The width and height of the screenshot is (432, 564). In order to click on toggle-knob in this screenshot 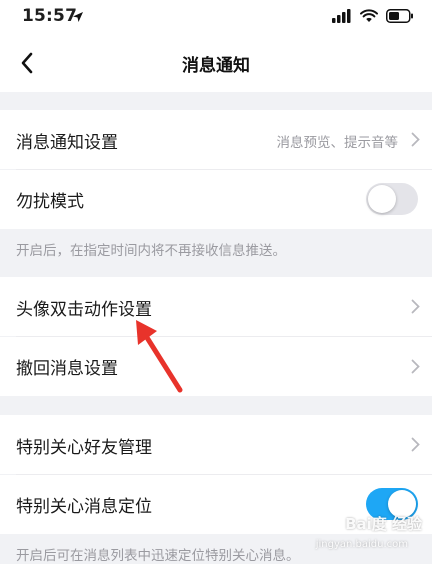, I will do `click(382, 199)`.